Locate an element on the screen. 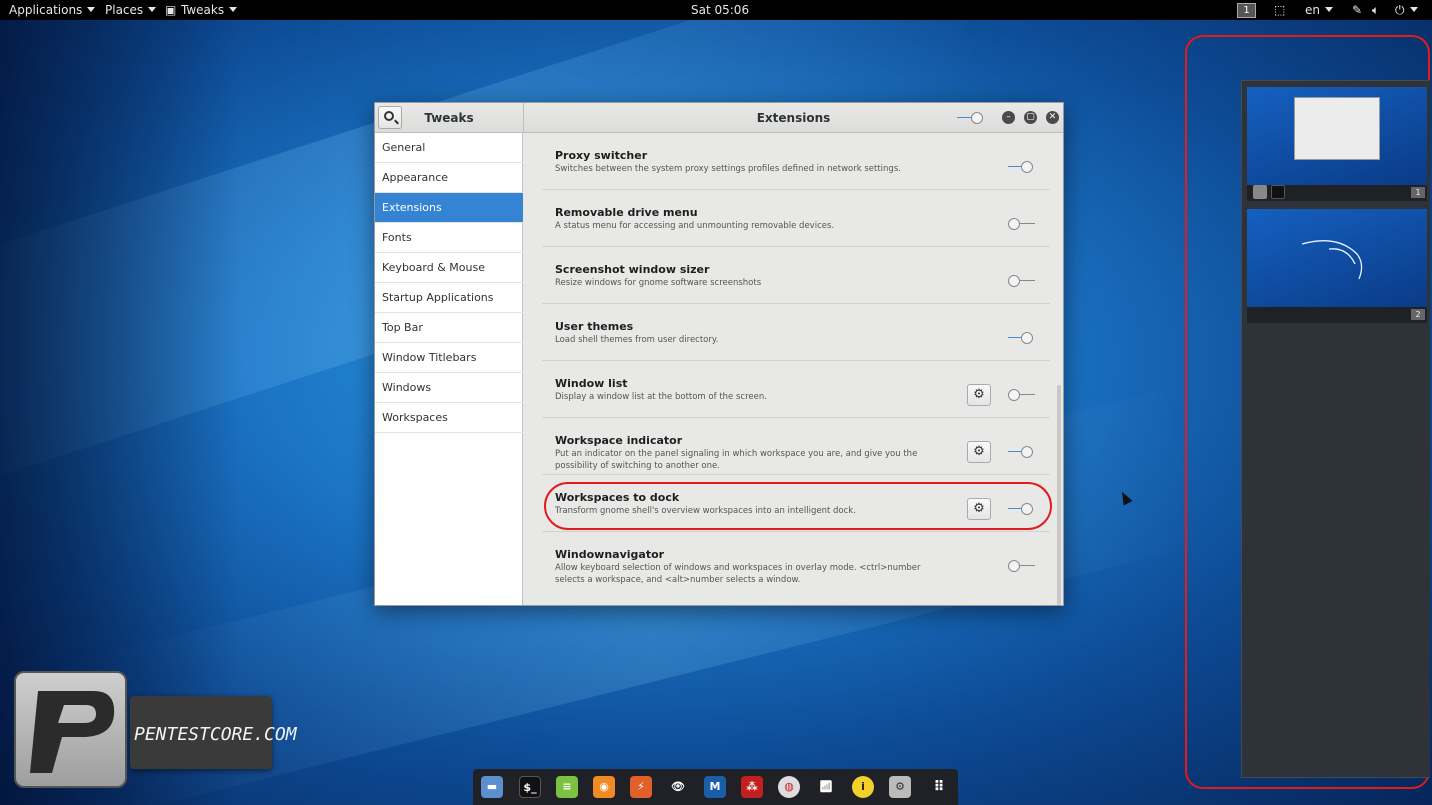 This screenshot has width=1432, height=805. workspace-indicator: 1 is located at coordinates (1246, 10).